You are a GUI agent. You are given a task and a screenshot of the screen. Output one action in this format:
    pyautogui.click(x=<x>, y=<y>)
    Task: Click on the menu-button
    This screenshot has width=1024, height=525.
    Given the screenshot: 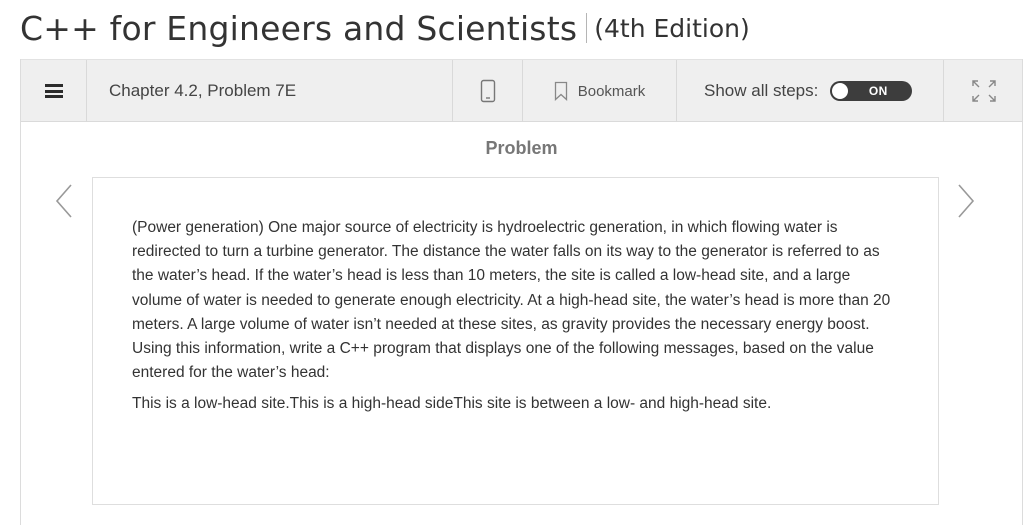 What is the action you would take?
    pyautogui.click(x=54, y=91)
    